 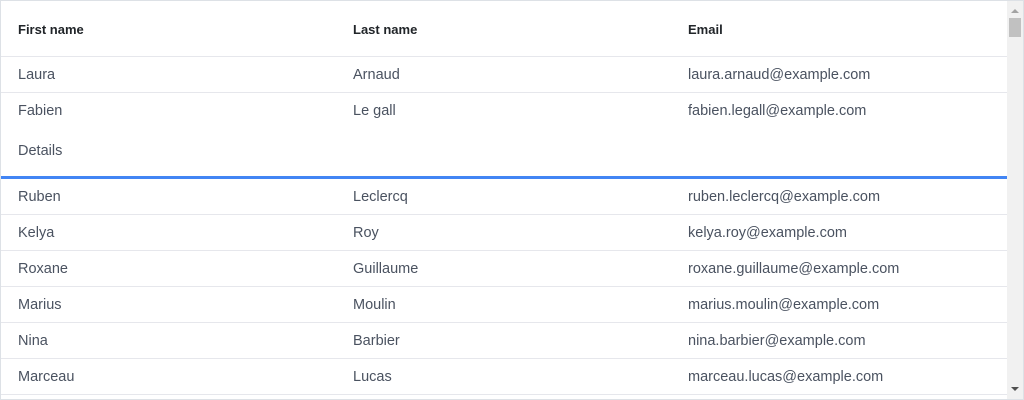 What do you see at coordinates (779, 75) in the screenshot?
I see `cell-email: laura.arnaud@example.com` at bounding box center [779, 75].